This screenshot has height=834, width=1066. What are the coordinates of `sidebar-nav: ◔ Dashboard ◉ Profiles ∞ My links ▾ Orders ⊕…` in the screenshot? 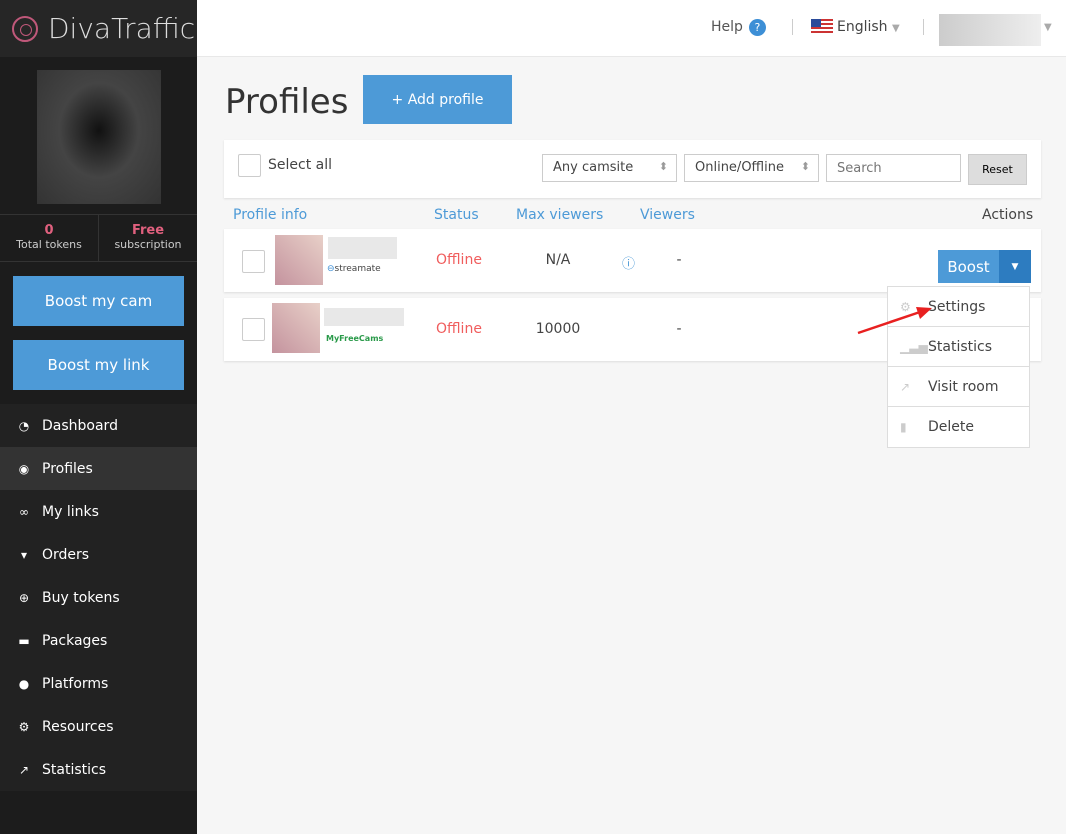 It's located at (98, 597).